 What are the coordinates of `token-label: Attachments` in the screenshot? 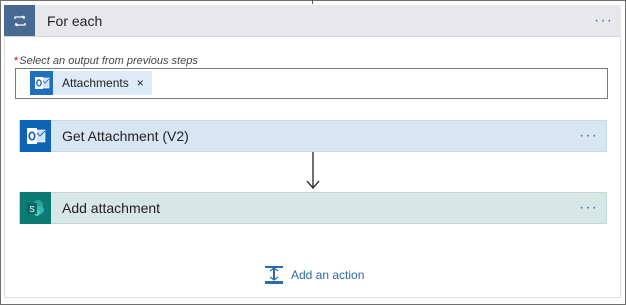 It's located at (95, 83).